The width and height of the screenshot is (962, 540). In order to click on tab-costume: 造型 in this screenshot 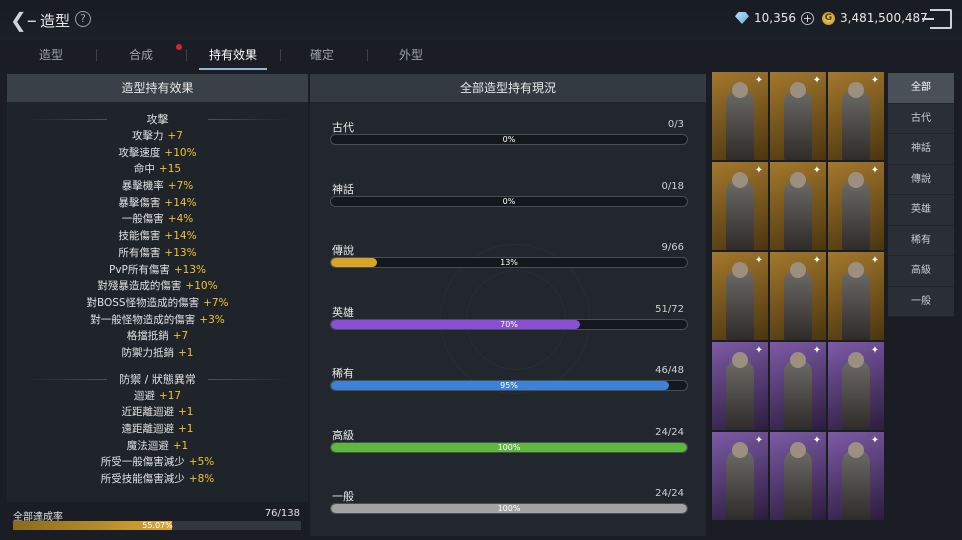, I will do `click(51, 57)`.